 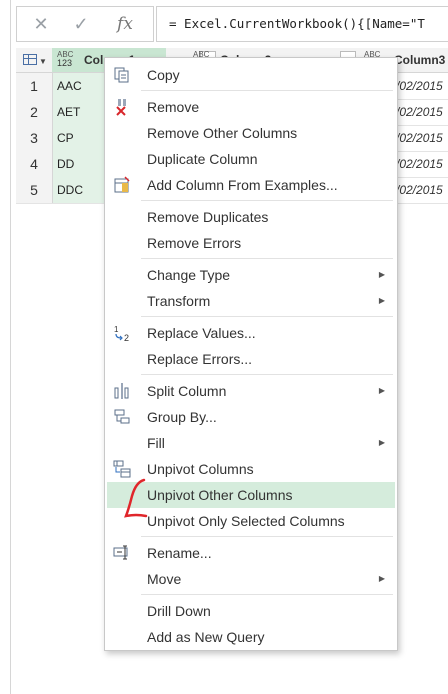 What do you see at coordinates (121, 75) in the screenshot?
I see `copy-icon` at bounding box center [121, 75].